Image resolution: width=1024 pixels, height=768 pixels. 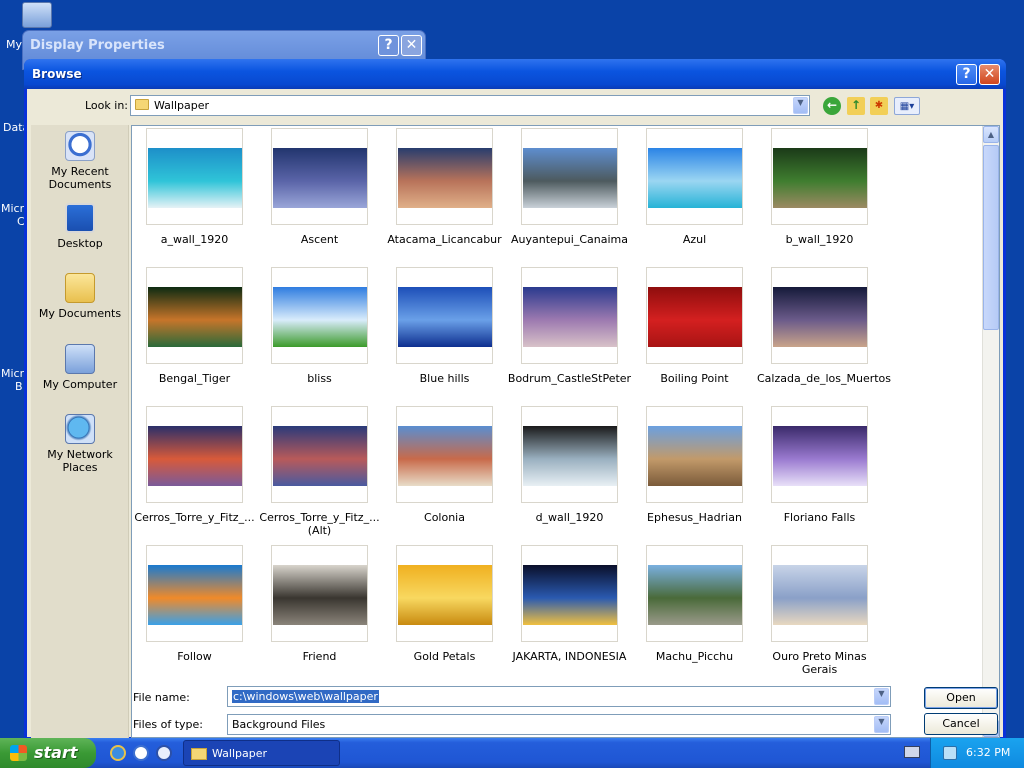 I want to click on show-desktop-icon, so click(x=164, y=753).